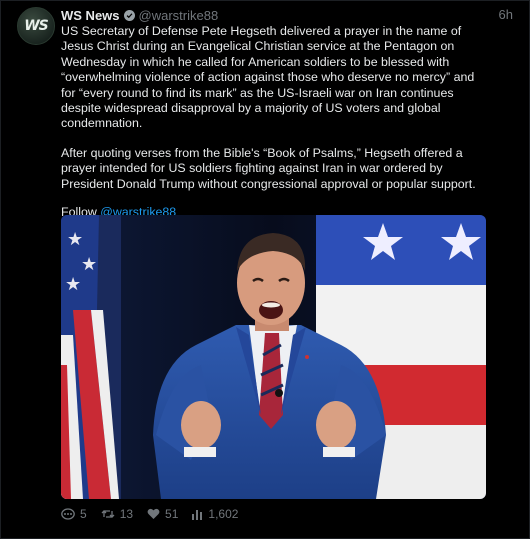 This screenshot has width=530, height=539. What do you see at coordinates (91, 357) in the screenshot?
I see `left-flag: ★ ★ ★` at bounding box center [91, 357].